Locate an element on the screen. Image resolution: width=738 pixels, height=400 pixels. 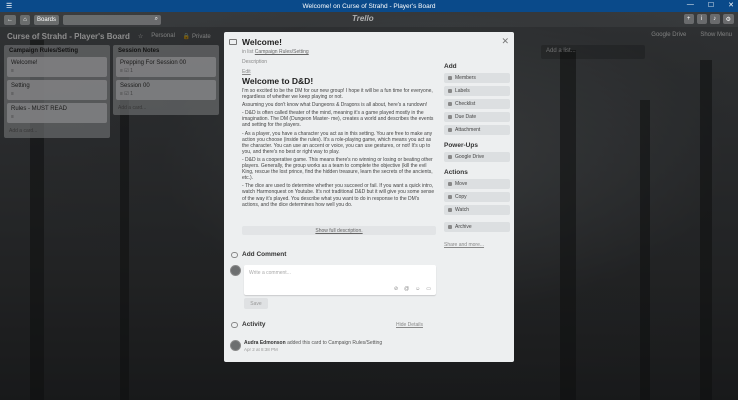
card-list-location: in list Campaign Rules/Setting is located at coordinates (275, 52).